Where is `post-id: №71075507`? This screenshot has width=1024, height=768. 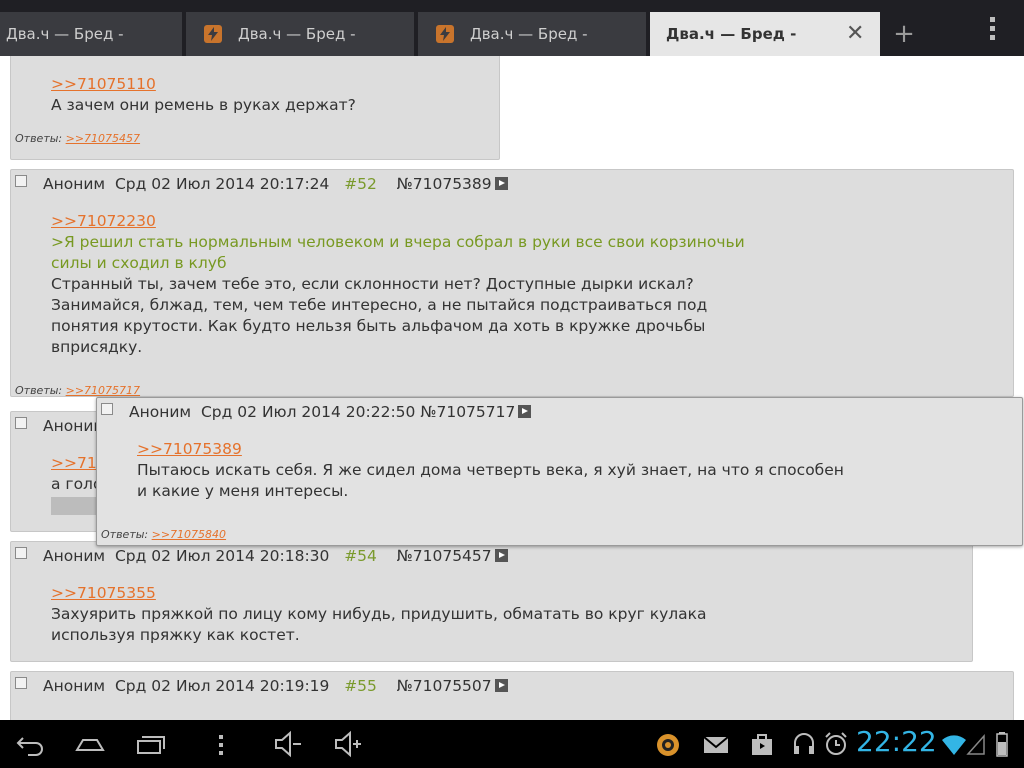 post-id: №71075507 is located at coordinates (444, 686).